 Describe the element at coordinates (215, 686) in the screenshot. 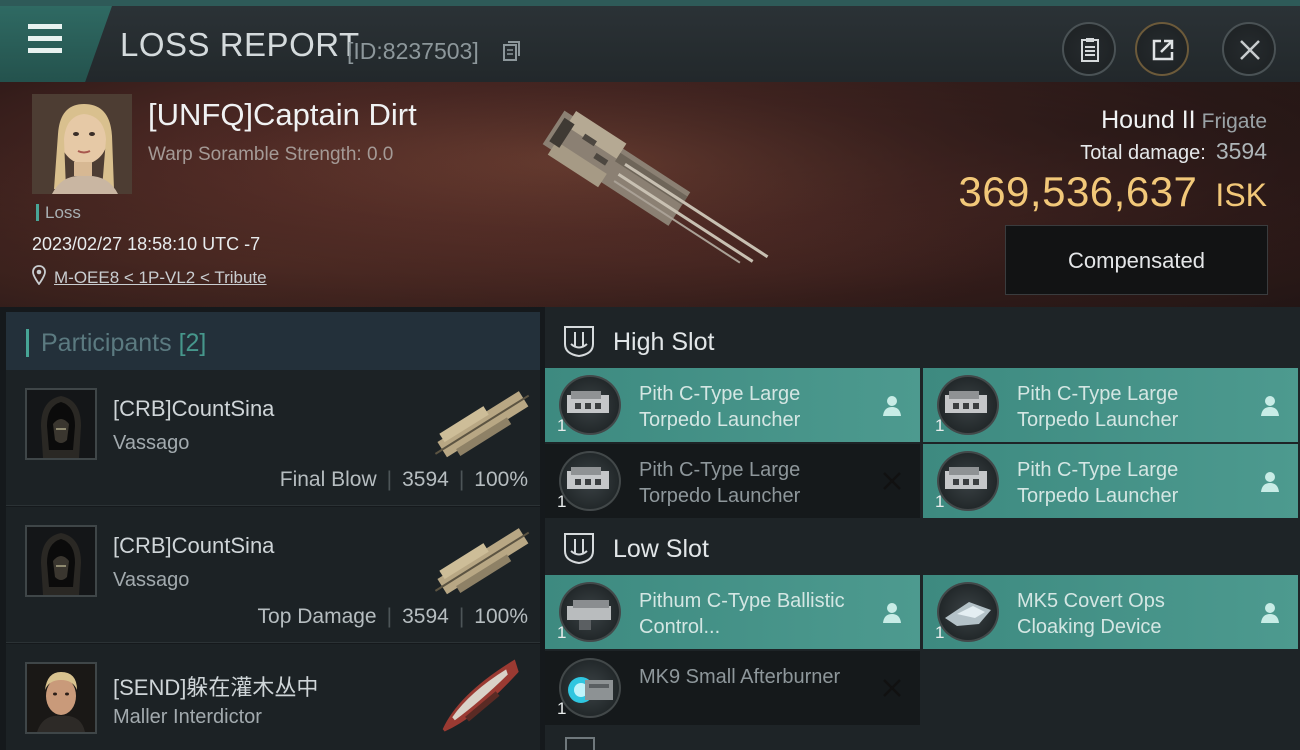

I see `participant-name: [SEND]躲在灌木丛中` at that location.